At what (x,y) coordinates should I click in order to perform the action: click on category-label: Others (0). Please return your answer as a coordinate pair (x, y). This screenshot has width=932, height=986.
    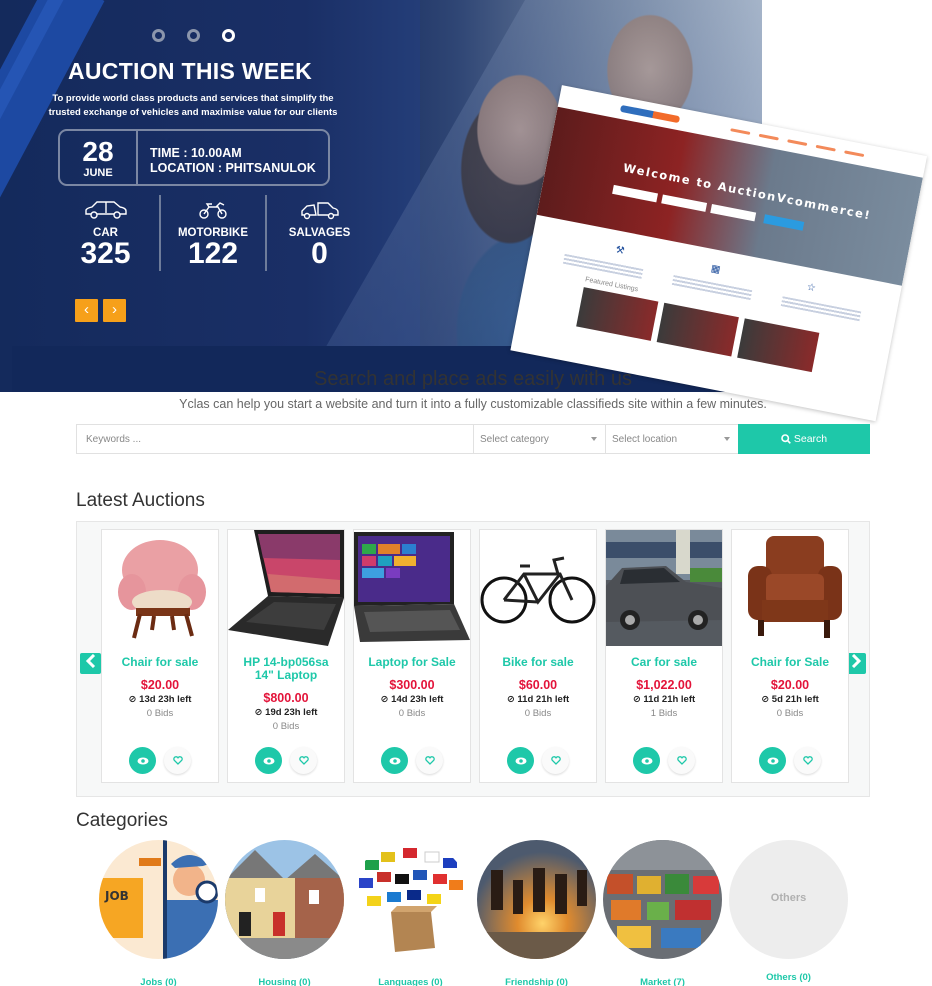
    Looking at the image, I should click on (788, 977).